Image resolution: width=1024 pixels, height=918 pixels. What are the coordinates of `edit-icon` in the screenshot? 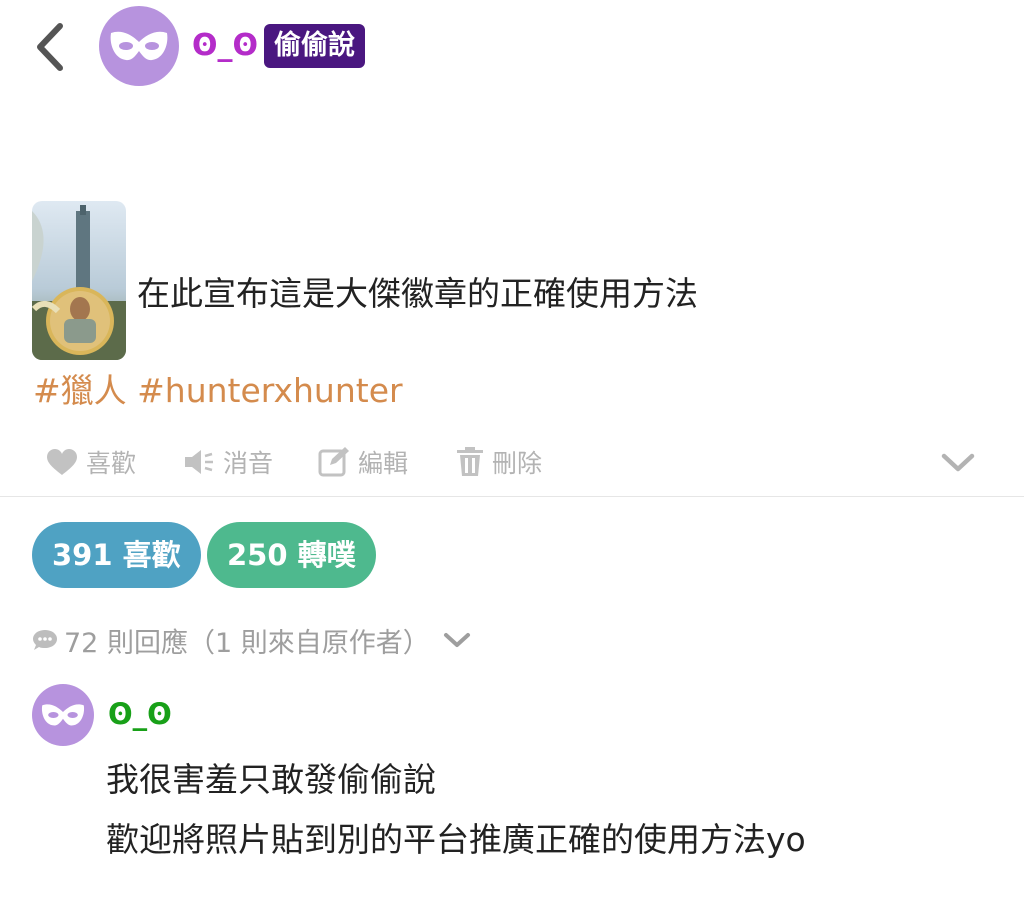 It's located at (333, 462).